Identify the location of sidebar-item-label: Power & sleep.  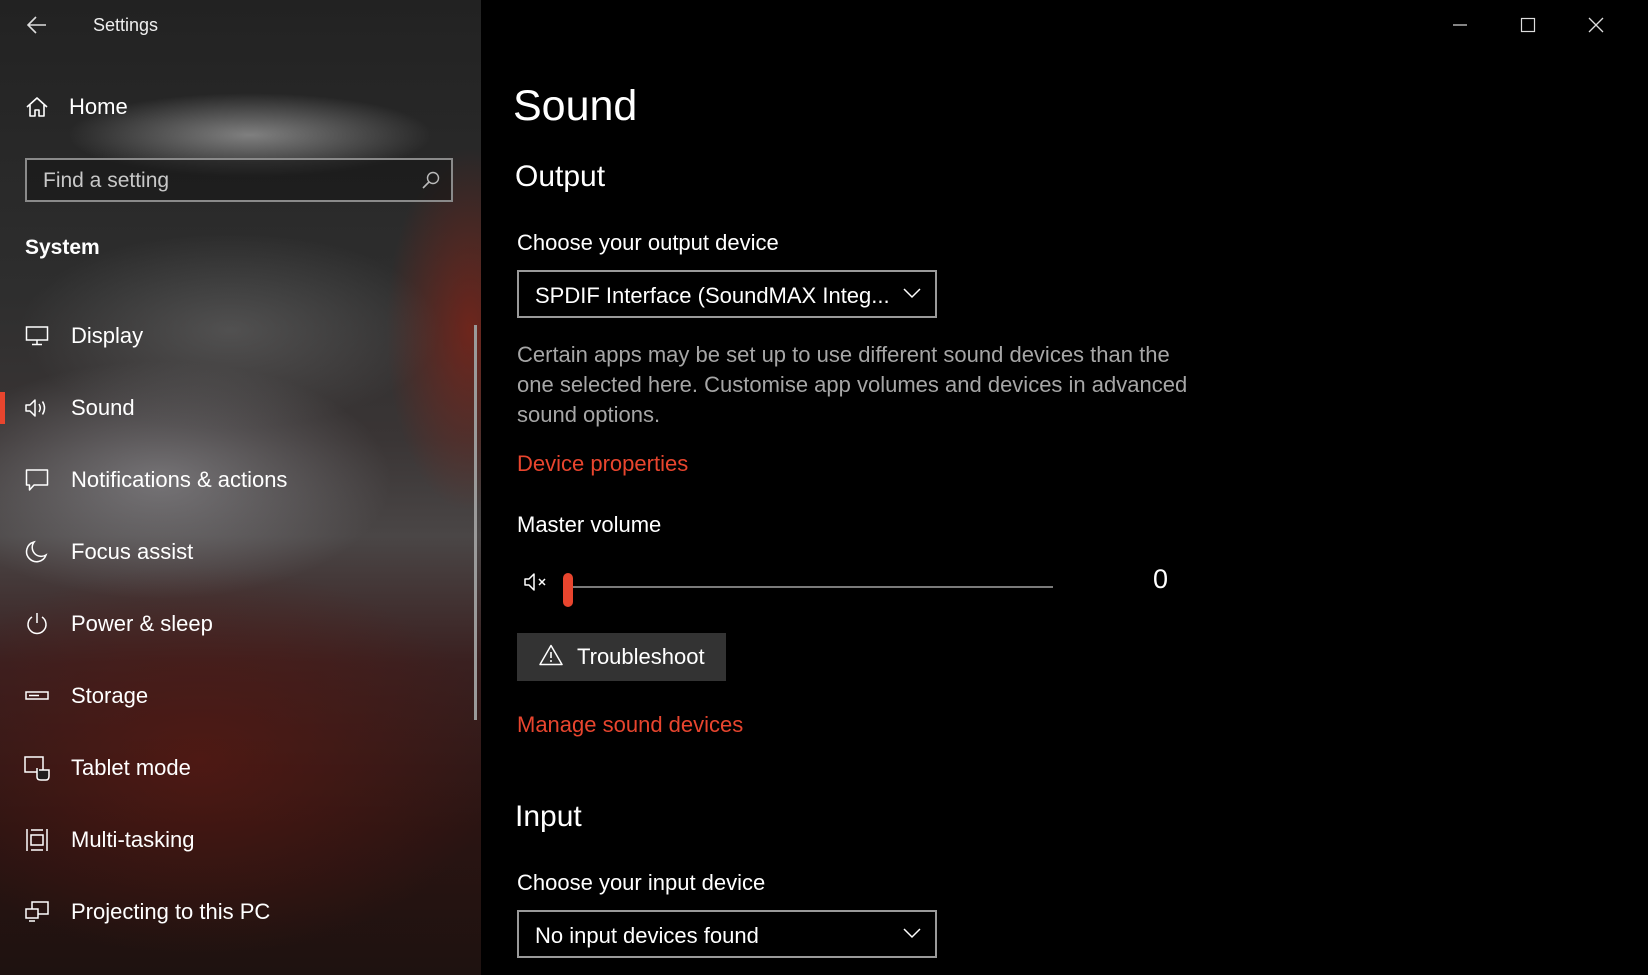
(142, 623).